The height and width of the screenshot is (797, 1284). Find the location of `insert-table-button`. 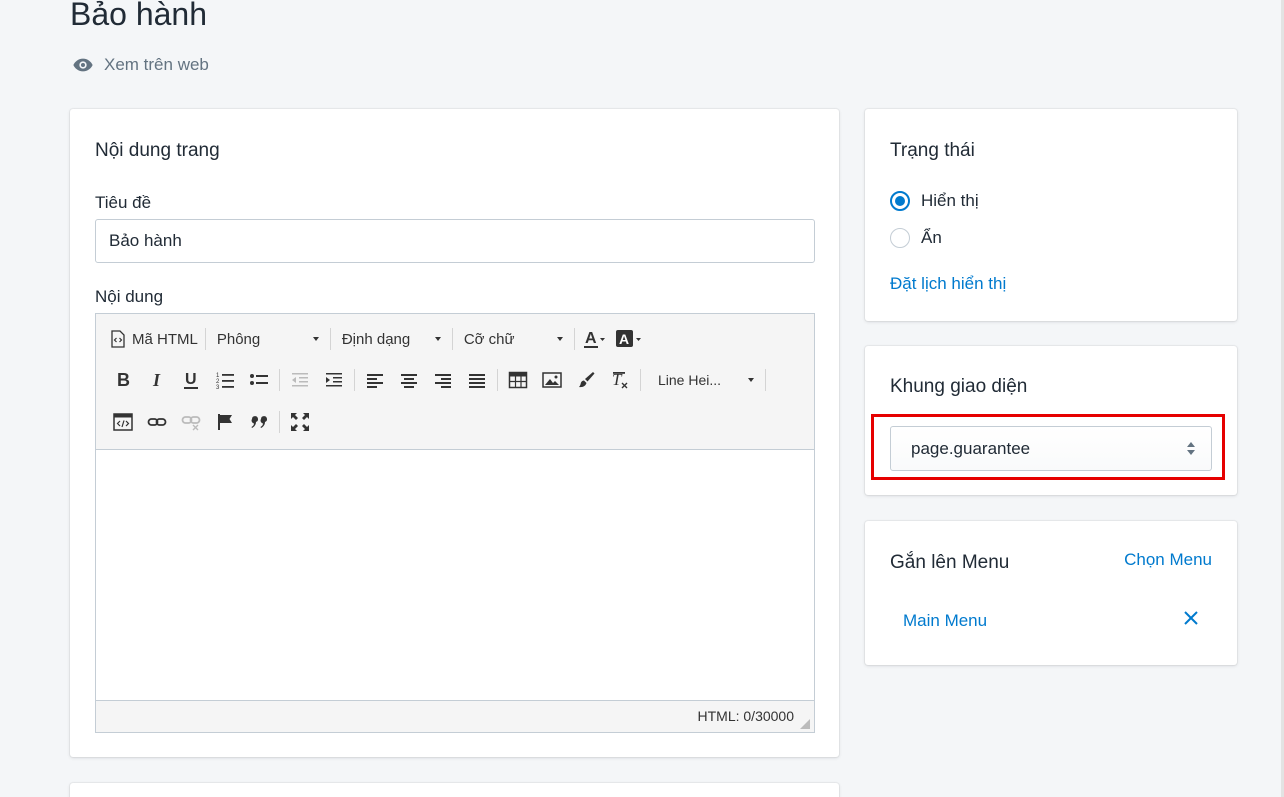

insert-table-button is located at coordinates (518, 380).